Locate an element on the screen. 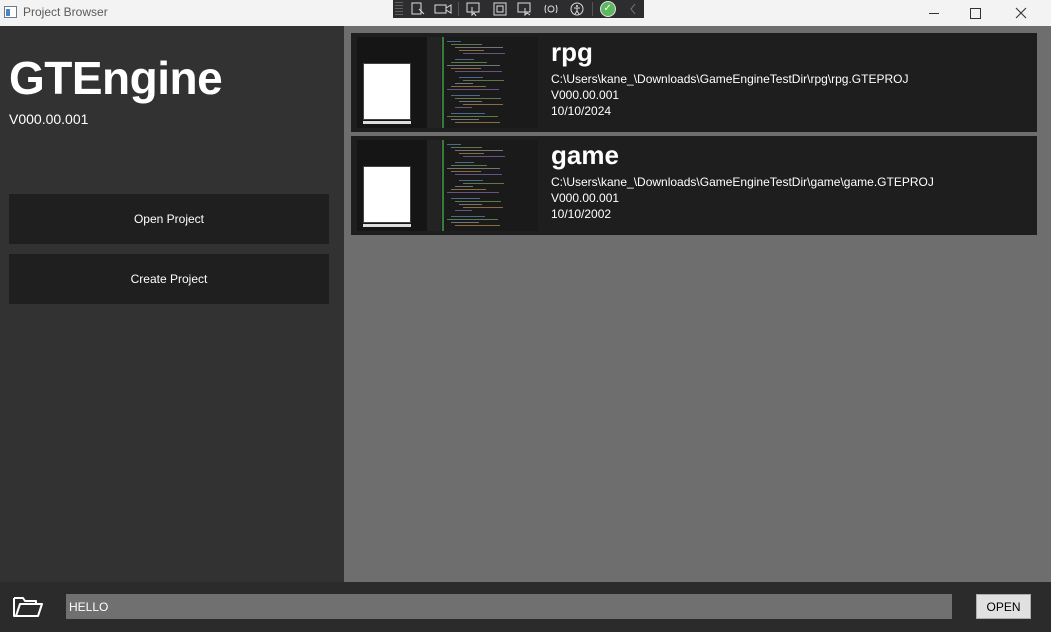 The height and width of the screenshot is (632, 1051). project-name: rpg is located at coordinates (572, 52).